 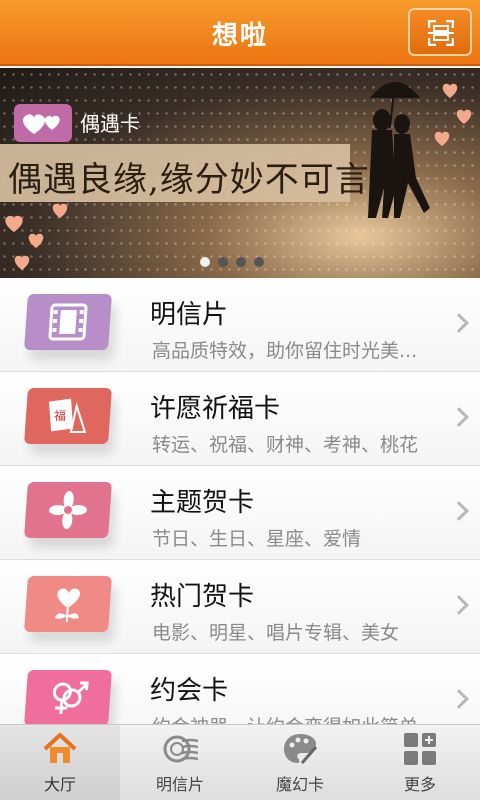 I want to click on tab-hall: 大厅, so click(x=60, y=762).